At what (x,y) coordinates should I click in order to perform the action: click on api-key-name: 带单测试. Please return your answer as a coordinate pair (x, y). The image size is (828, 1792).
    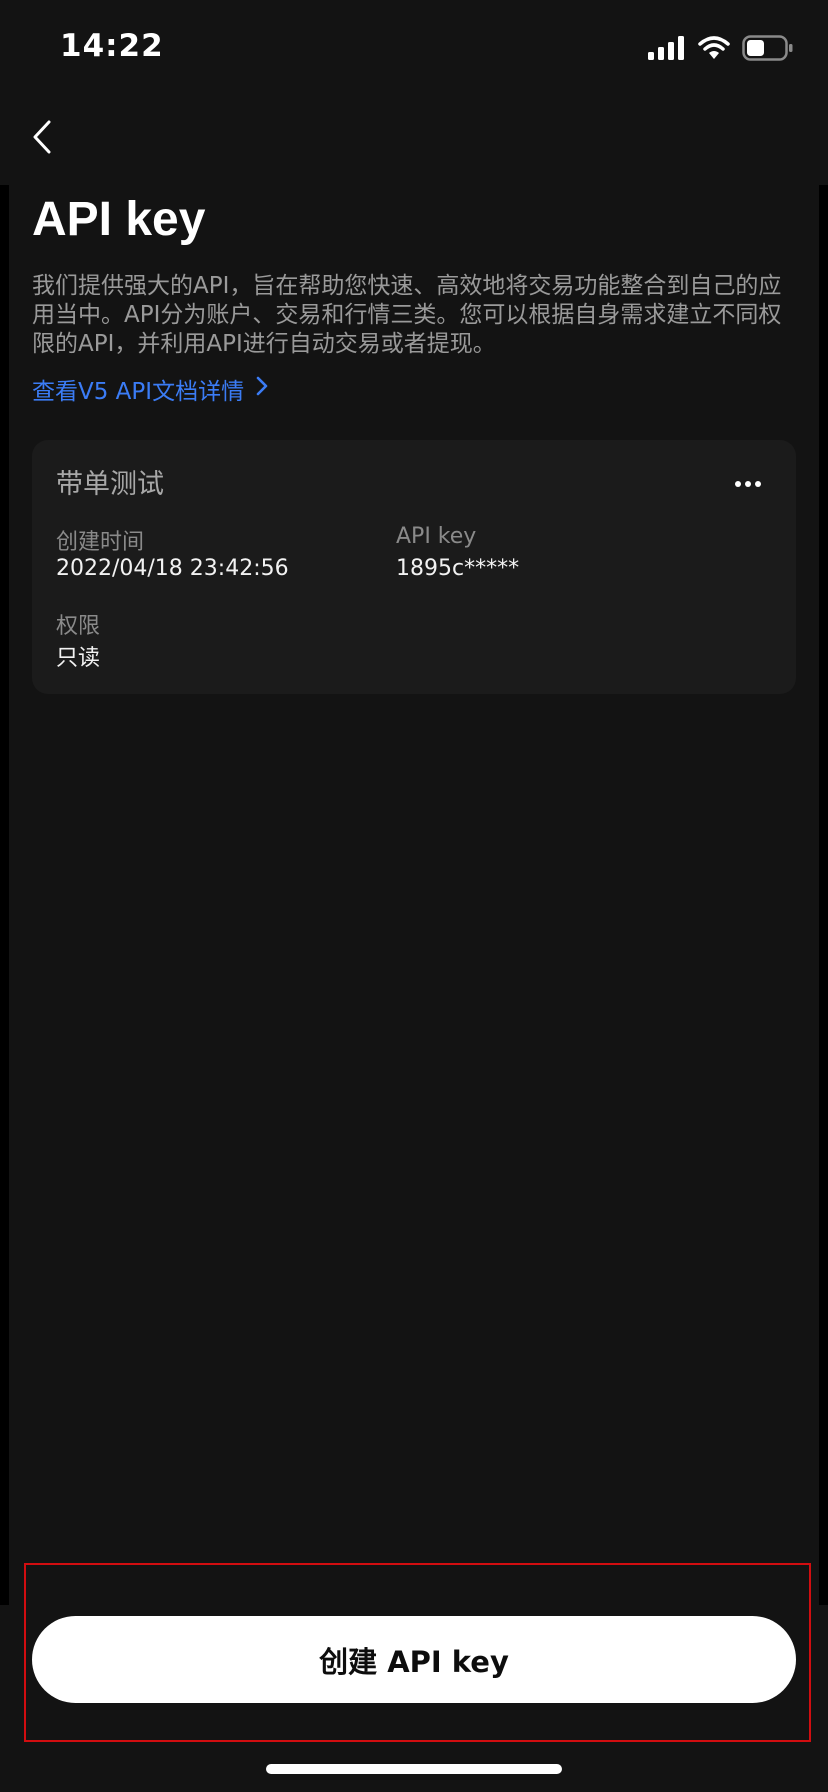
    Looking at the image, I should click on (110, 484).